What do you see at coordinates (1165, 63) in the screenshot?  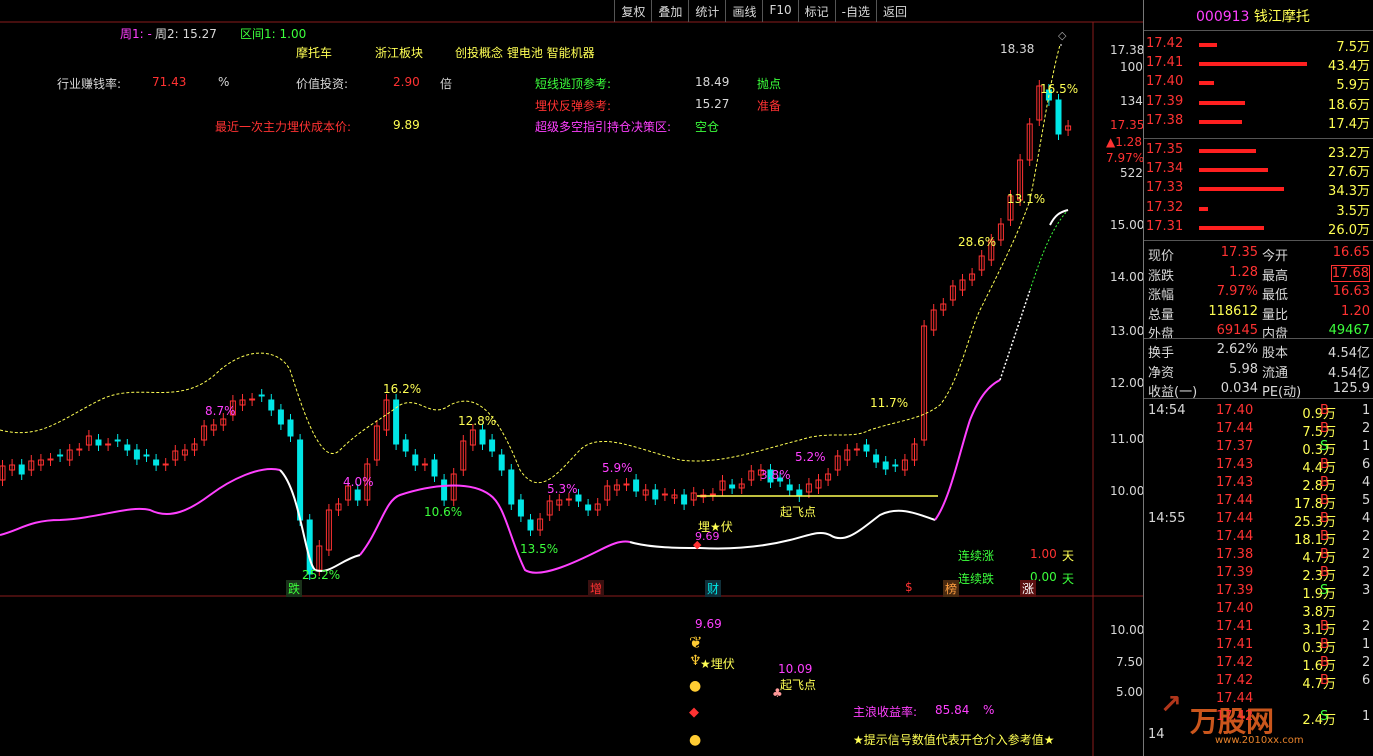 I see `ask-price: 17.41` at bounding box center [1165, 63].